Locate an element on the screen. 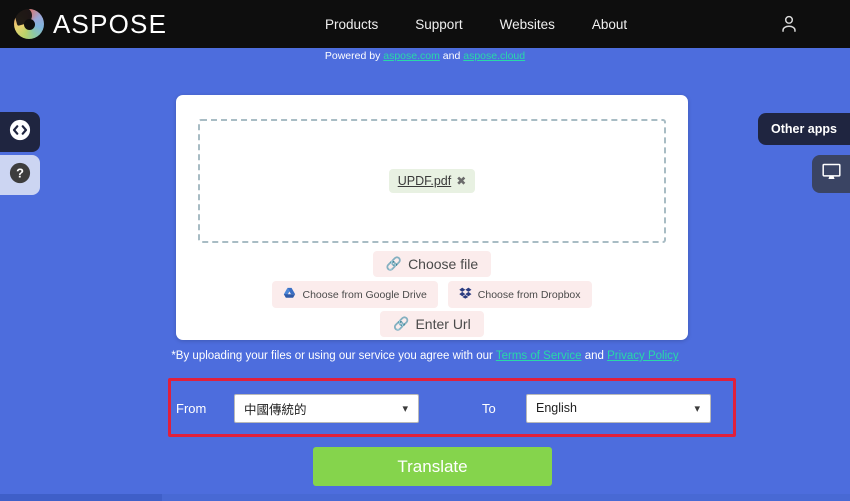 The height and width of the screenshot is (501, 850). choose-file-row: 🔗 Choose file is located at coordinates (432, 264).